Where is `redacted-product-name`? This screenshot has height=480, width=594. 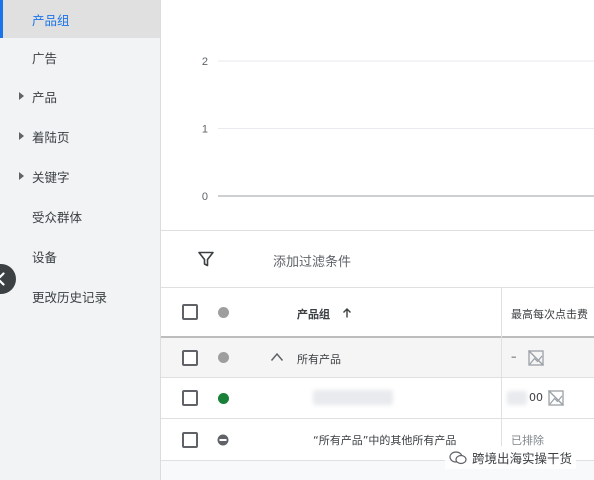 redacted-product-name is located at coordinates (353, 397).